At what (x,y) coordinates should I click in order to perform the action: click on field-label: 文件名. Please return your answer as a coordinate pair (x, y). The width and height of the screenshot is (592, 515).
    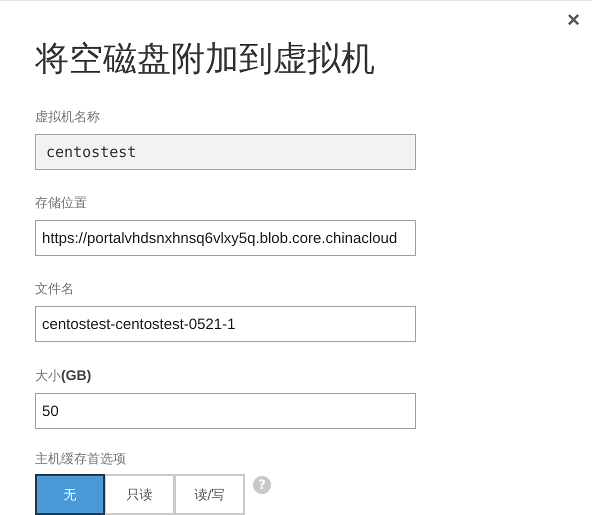
    Looking at the image, I should click on (55, 289).